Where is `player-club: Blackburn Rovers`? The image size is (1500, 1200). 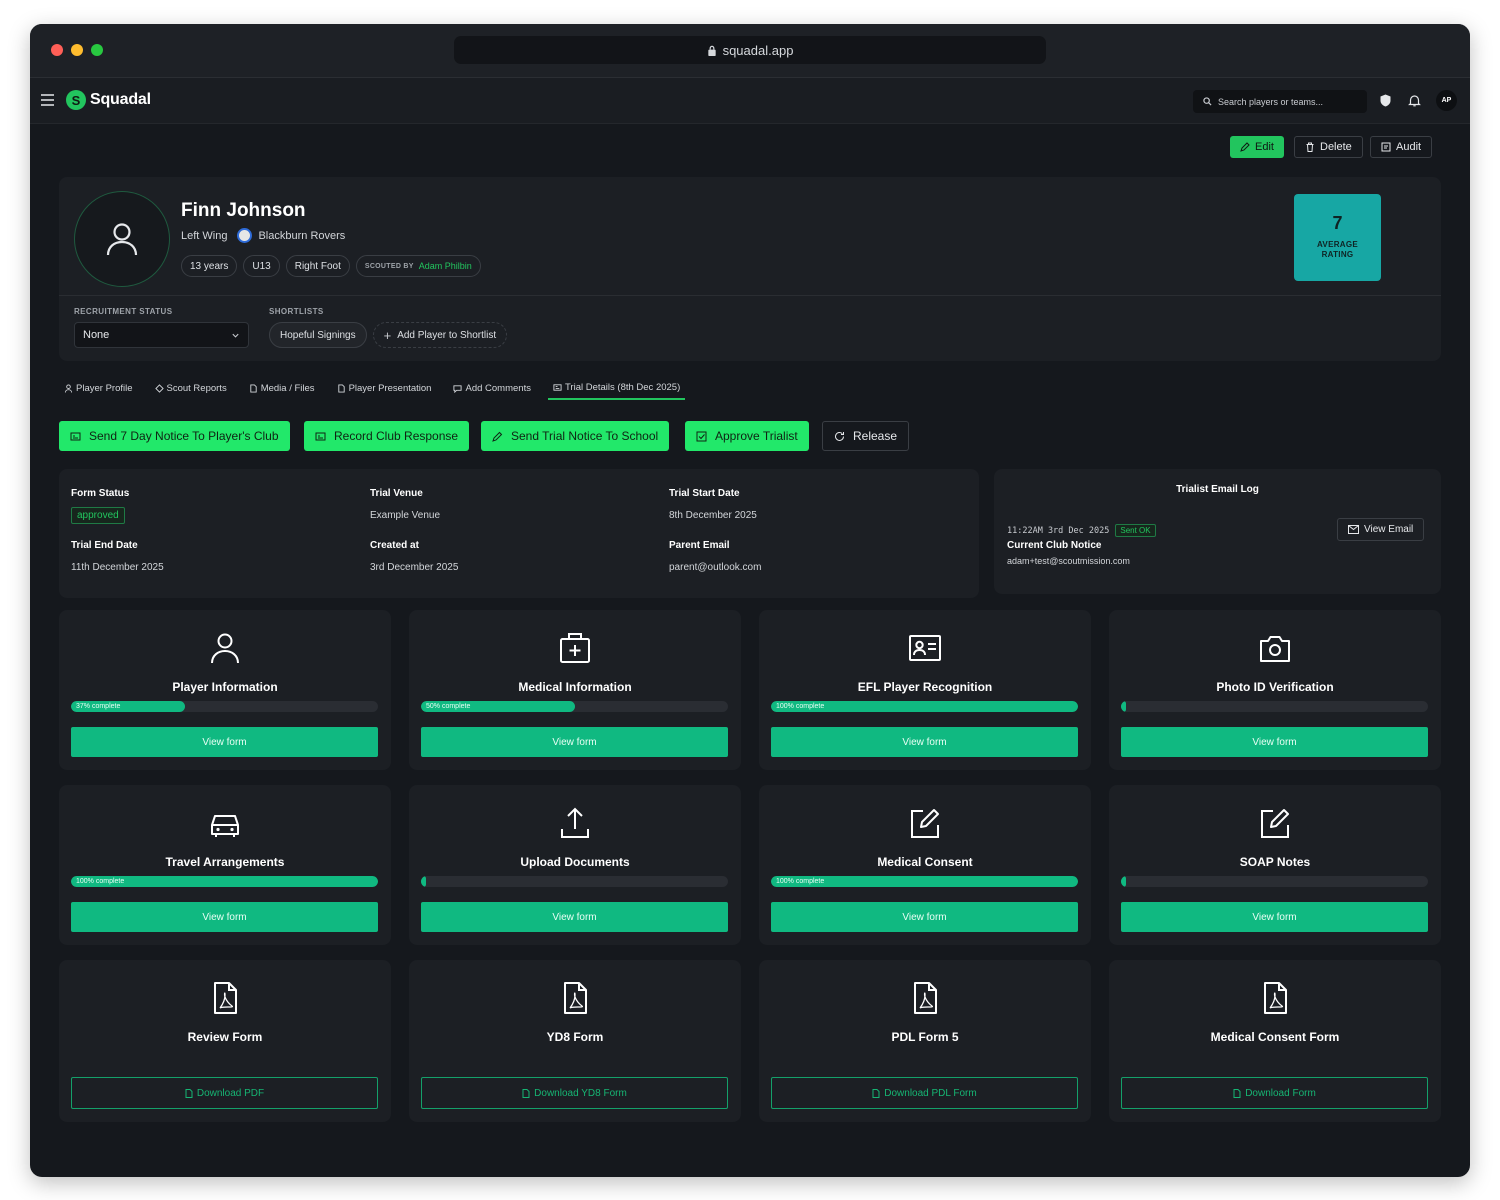 player-club: Blackburn Rovers is located at coordinates (291, 235).